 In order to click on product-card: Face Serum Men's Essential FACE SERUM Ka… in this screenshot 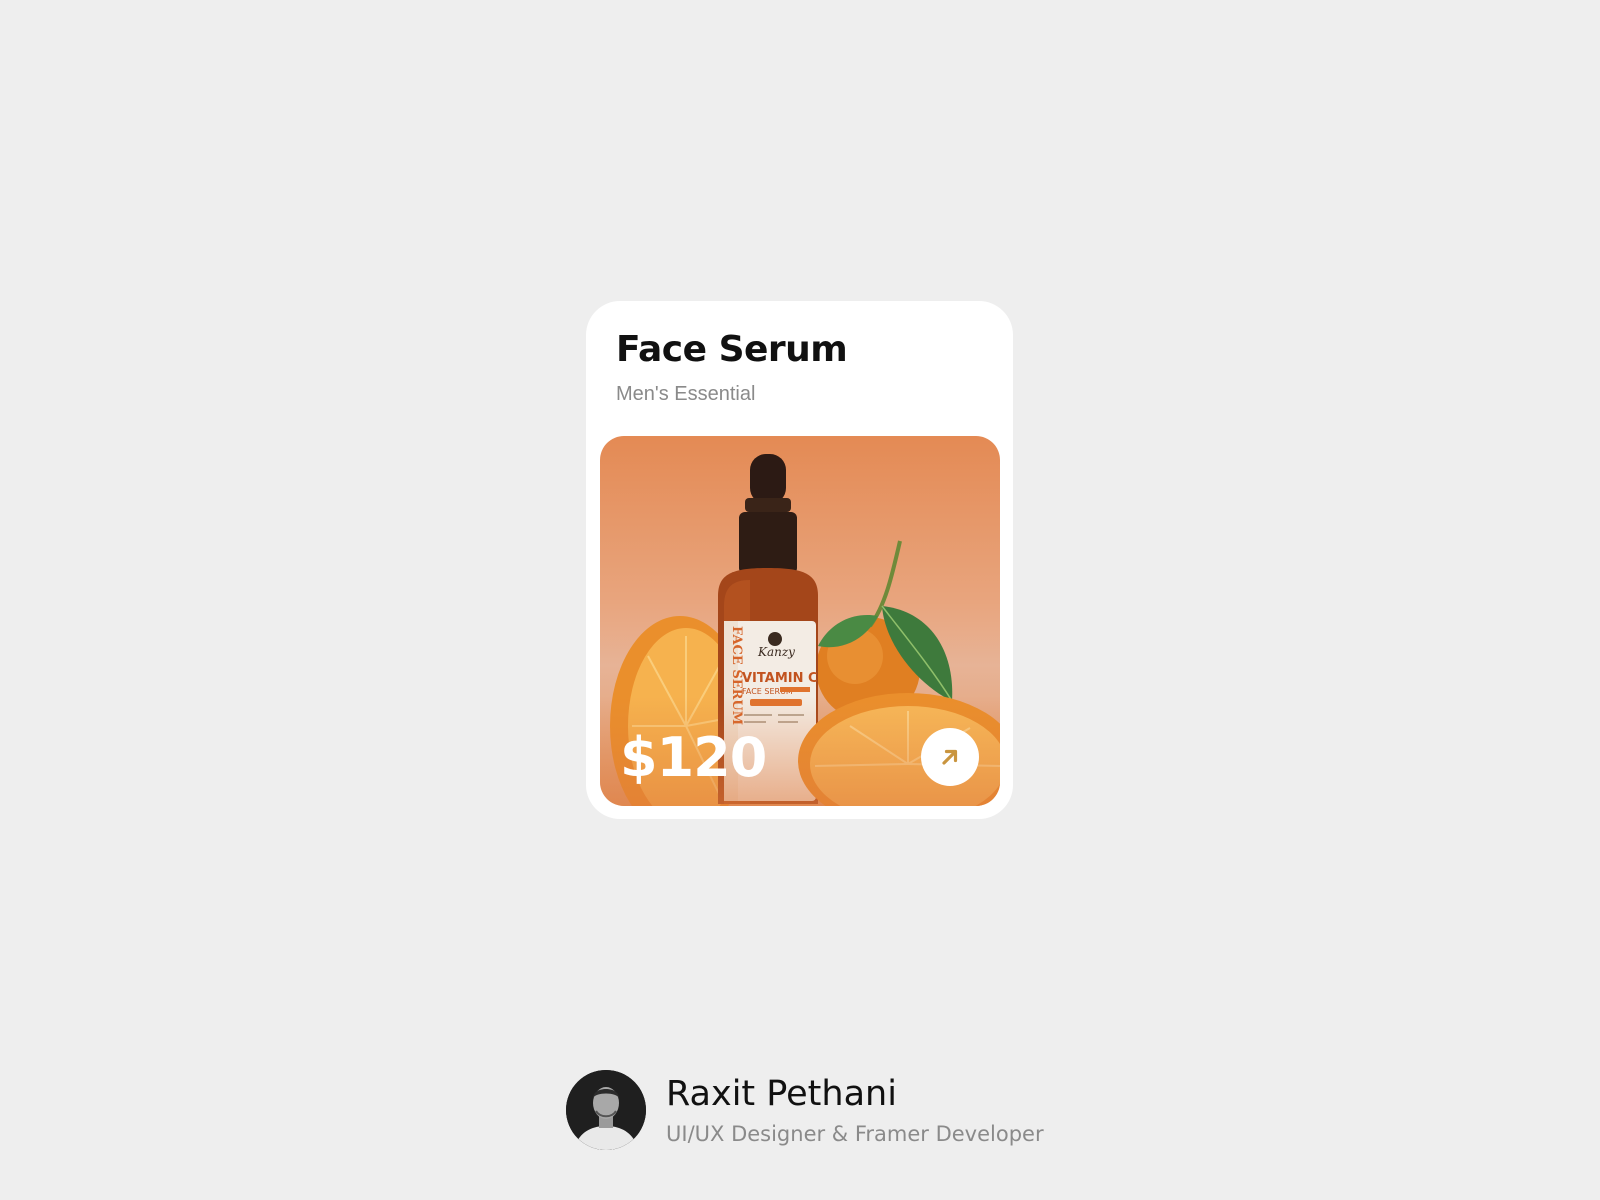, I will do `click(799, 560)`.